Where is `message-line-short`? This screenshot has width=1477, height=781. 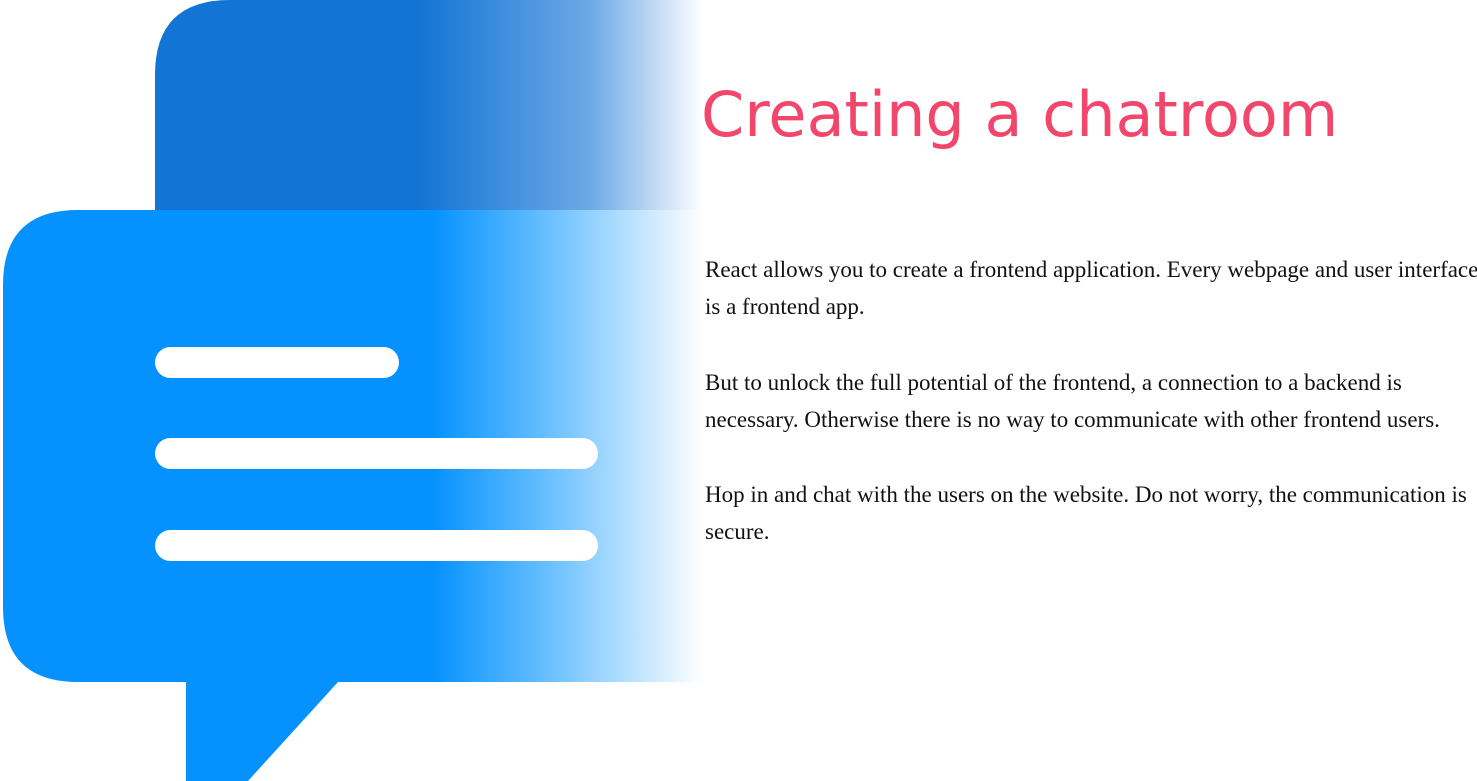
message-line-short is located at coordinates (277, 362).